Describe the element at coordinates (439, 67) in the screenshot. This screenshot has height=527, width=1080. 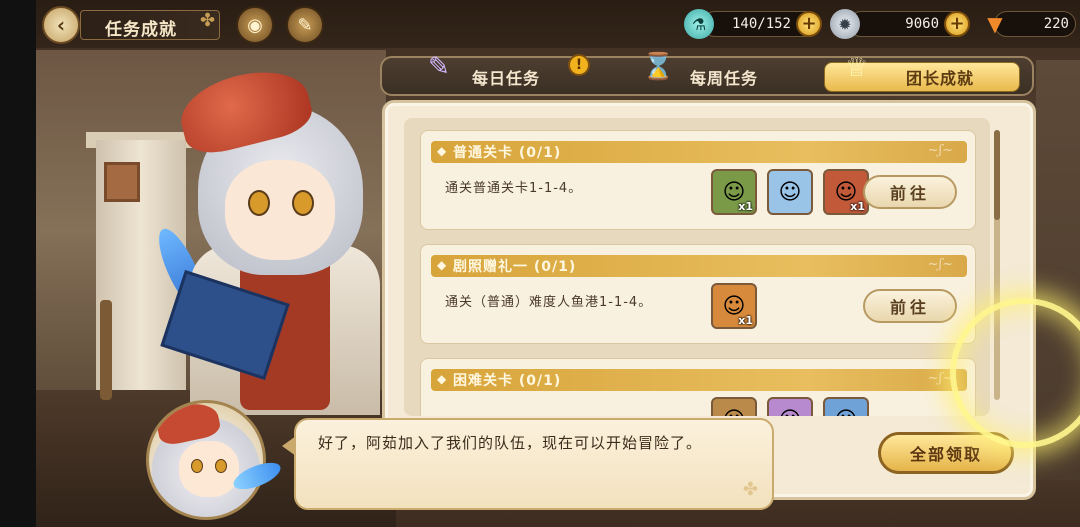
I see `book-quill-icon: ✎` at that location.